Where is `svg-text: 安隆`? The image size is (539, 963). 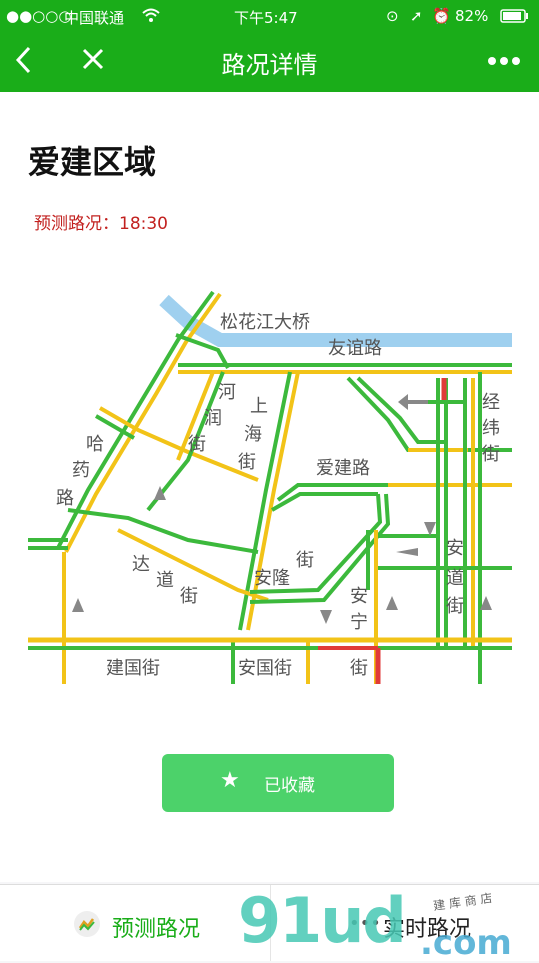 svg-text: 安隆 is located at coordinates (272, 578).